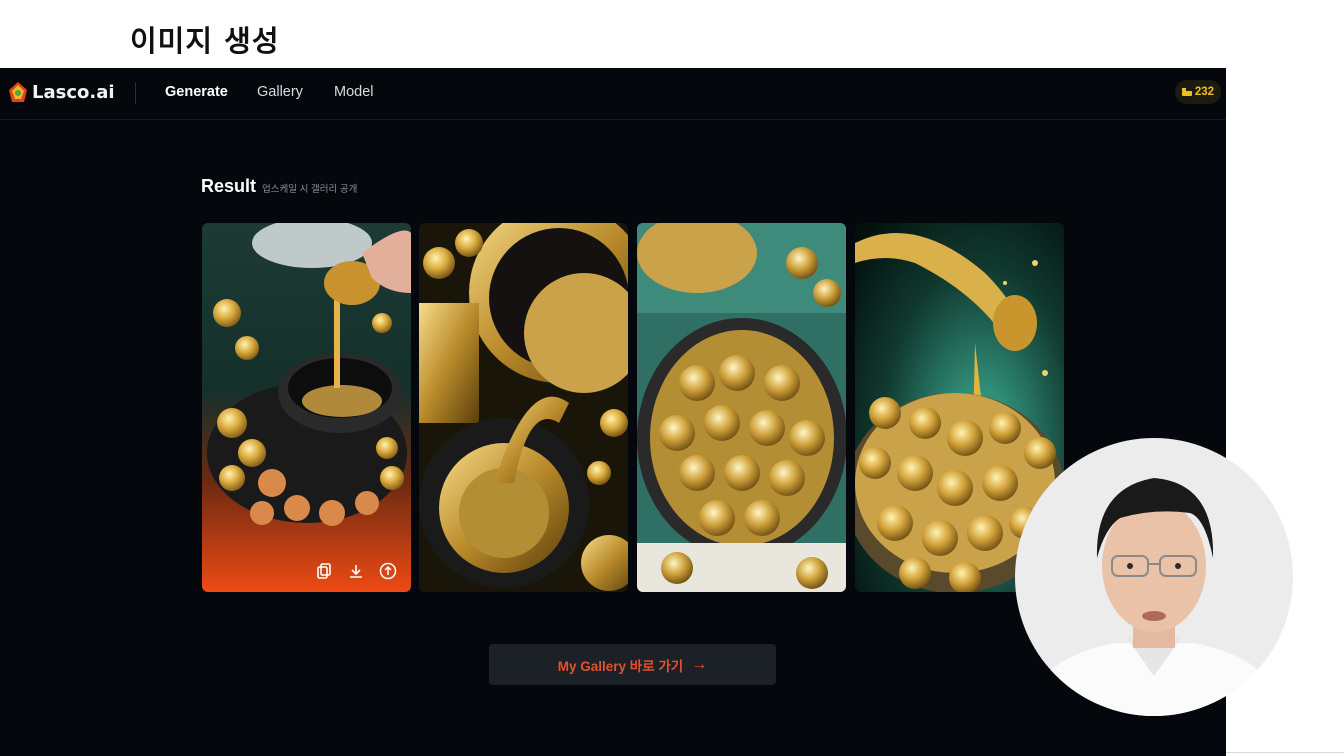  What do you see at coordinates (1186, 92) in the screenshot?
I see `credit-icon` at bounding box center [1186, 92].